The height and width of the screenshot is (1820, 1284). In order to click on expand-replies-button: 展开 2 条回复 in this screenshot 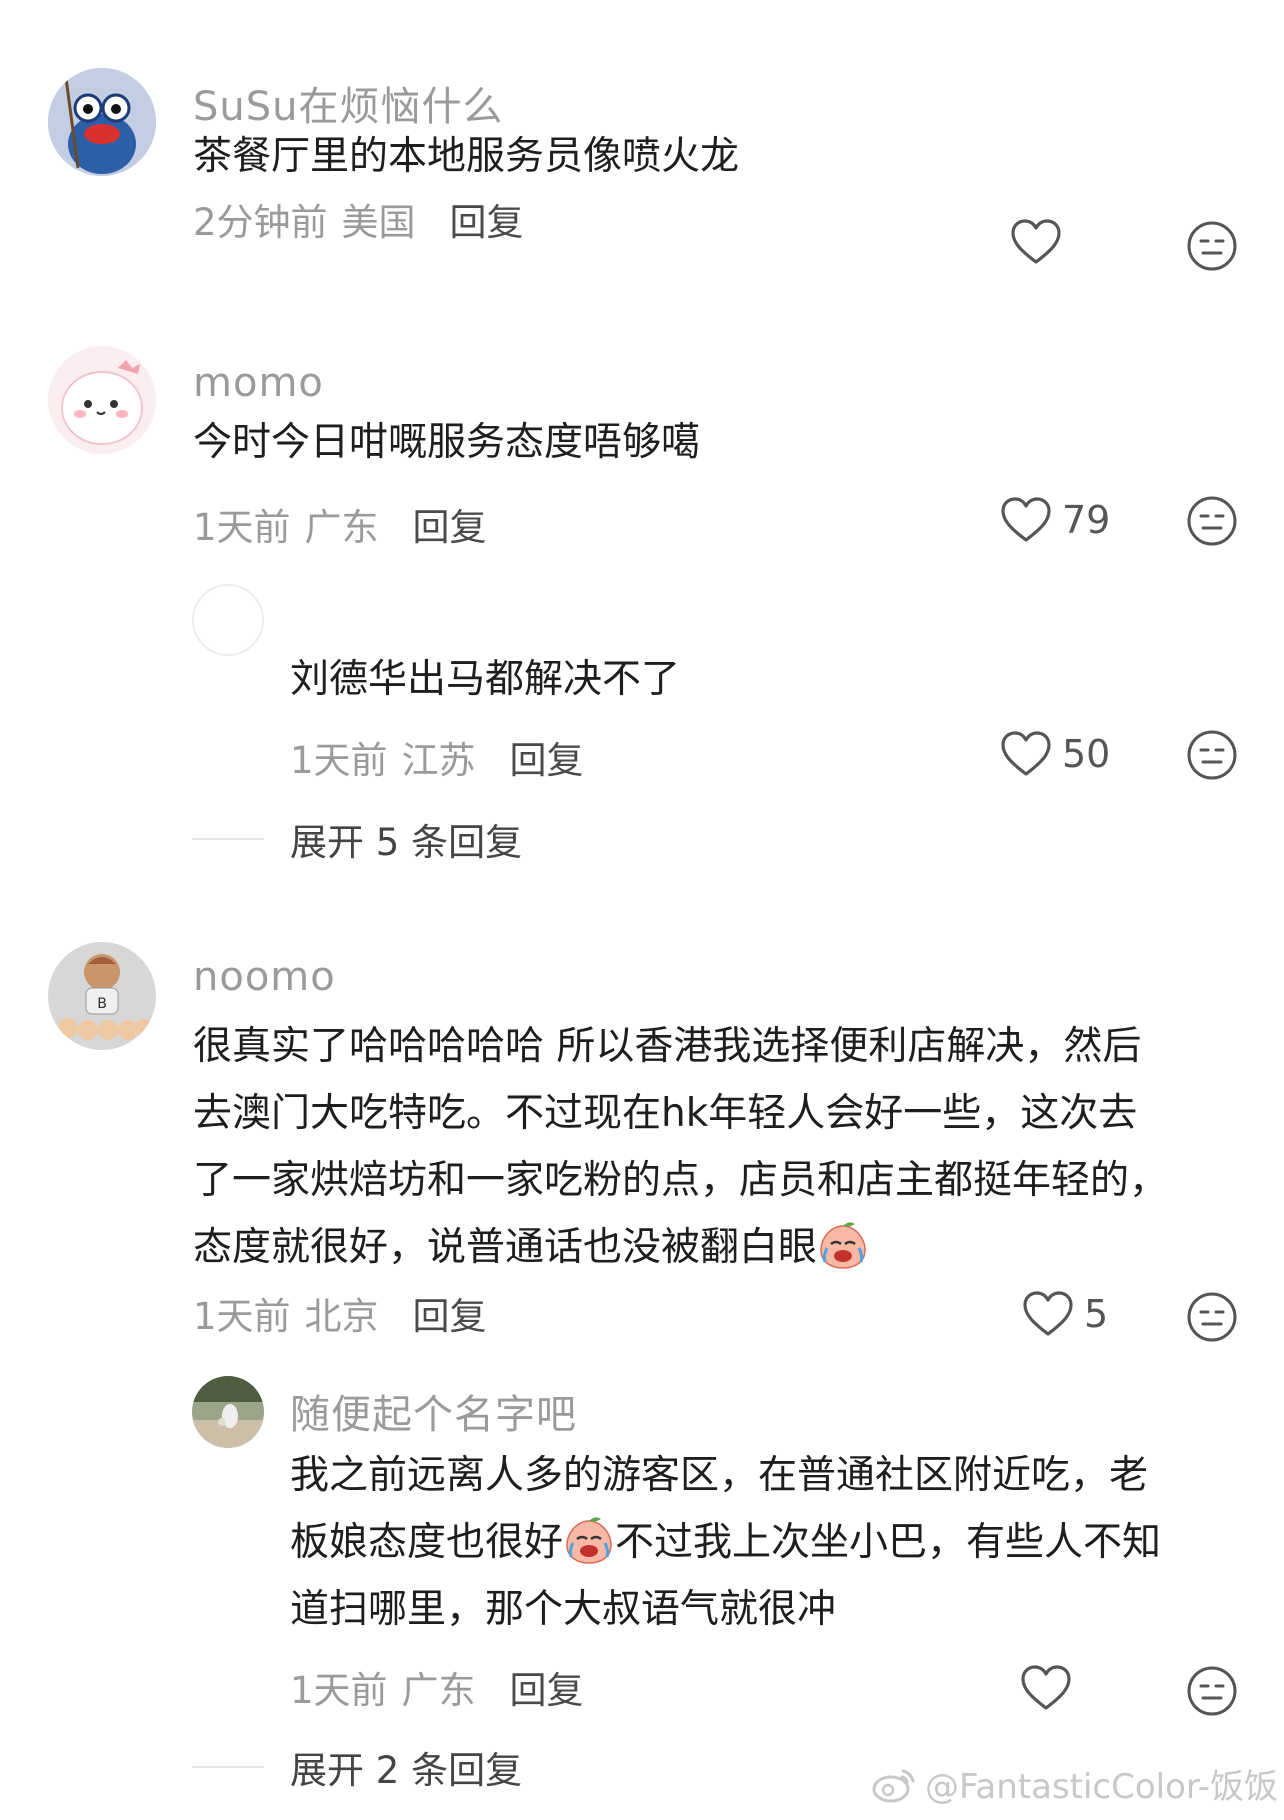, I will do `click(357, 1767)`.